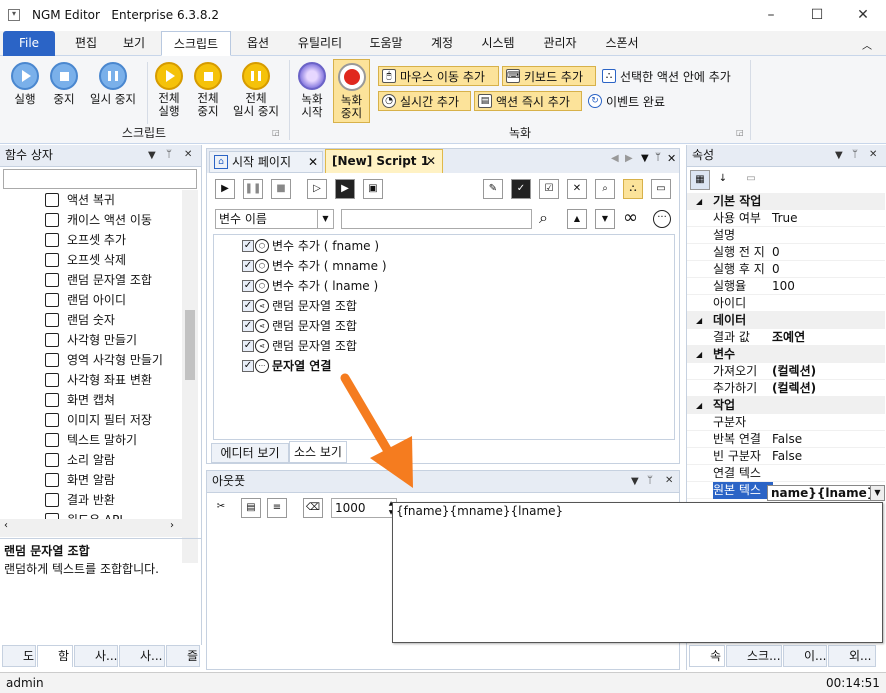 Image resolution: width=886 pixels, height=693 pixels. Describe the element at coordinates (91, 460) in the screenshot. I see `function-item: 소리 알람` at that location.